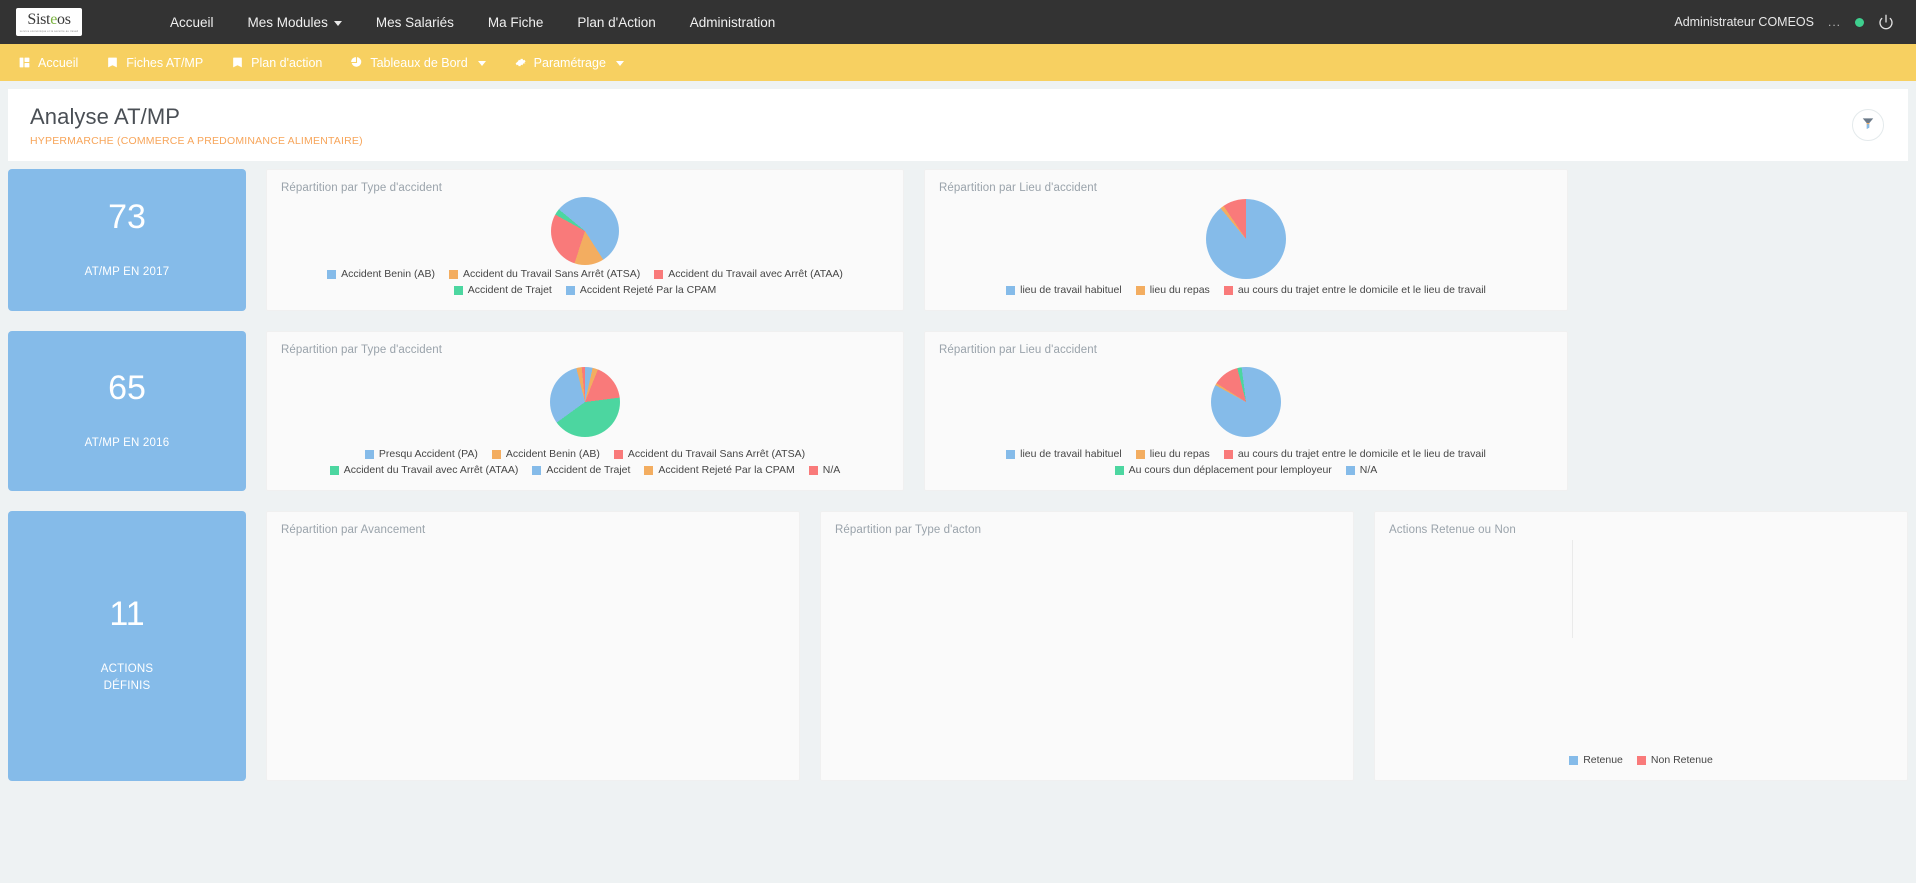  Describe the element at coordinates (1641, 645) in the screenshot. I see `chart-actions-retenue` at that location.